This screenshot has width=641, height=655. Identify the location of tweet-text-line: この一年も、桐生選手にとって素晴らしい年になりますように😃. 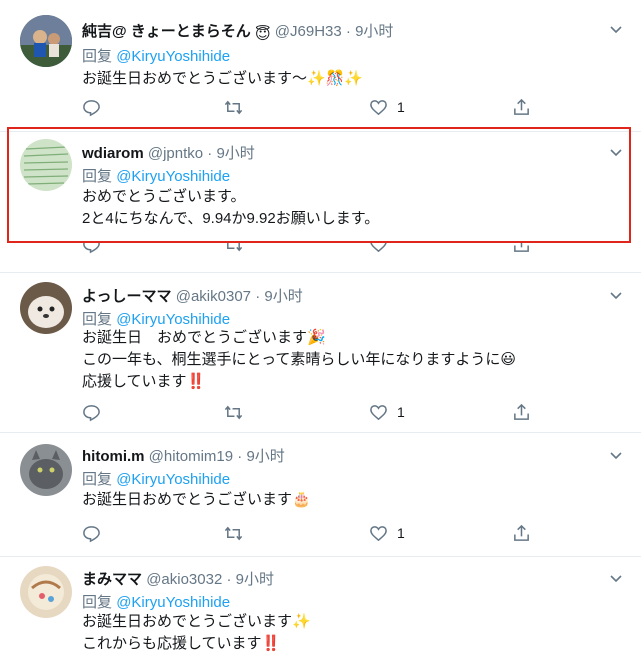
(299, 359).